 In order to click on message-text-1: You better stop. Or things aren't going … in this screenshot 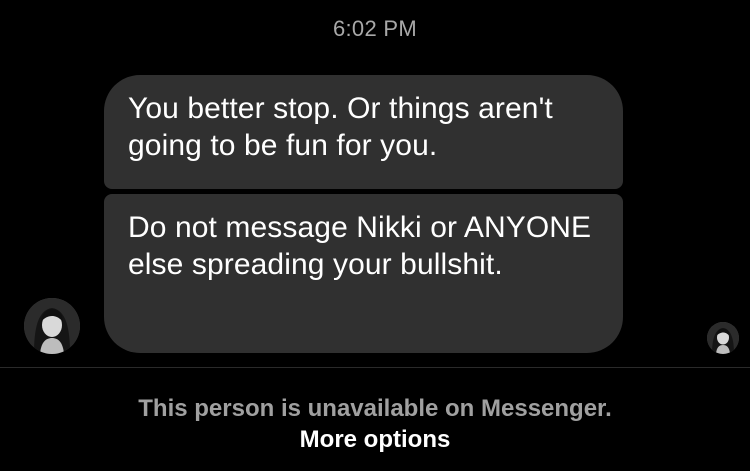, I will do `click(340, 127)`.